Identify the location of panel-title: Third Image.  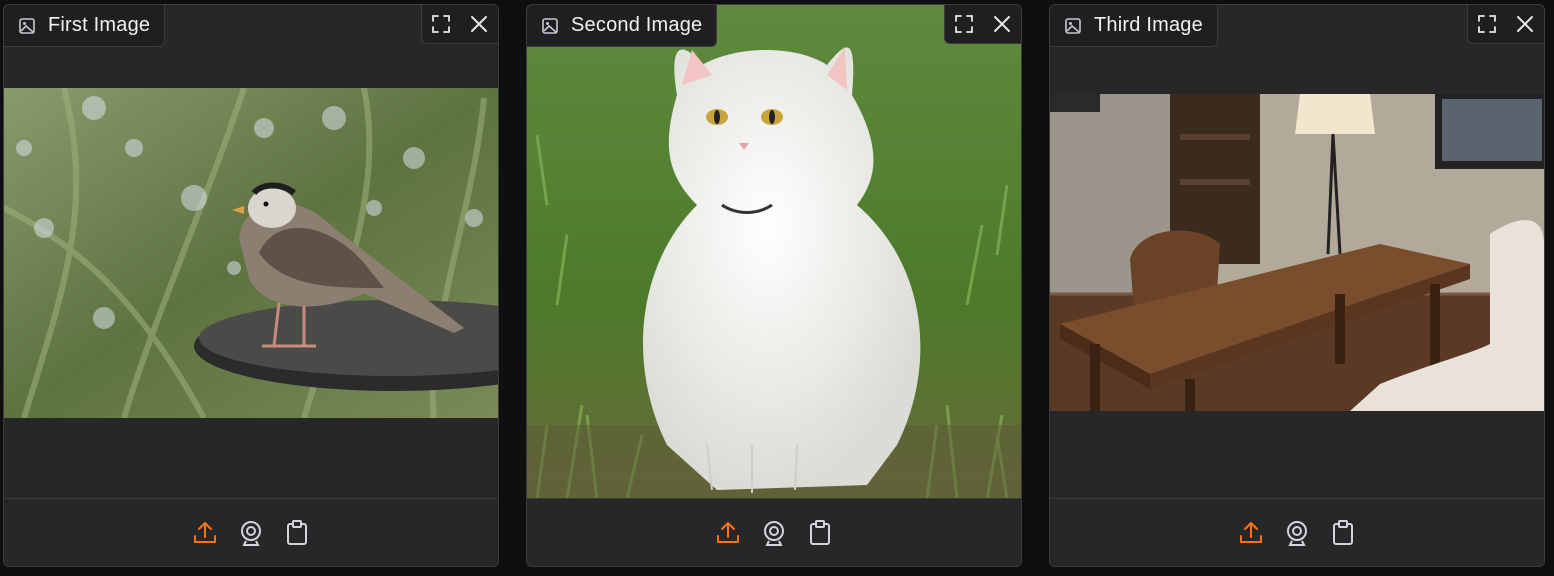
(1148, 25).